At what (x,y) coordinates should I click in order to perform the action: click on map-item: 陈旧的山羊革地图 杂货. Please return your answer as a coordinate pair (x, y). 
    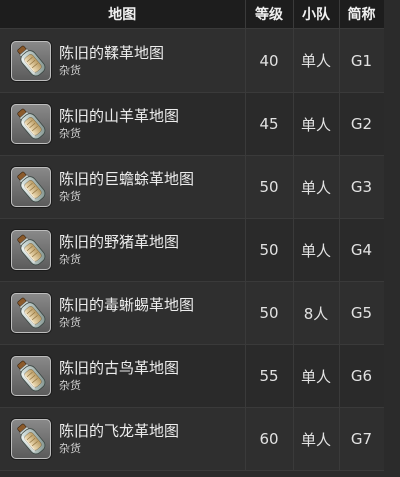
    Looking at the image, I should click on (128, 124).